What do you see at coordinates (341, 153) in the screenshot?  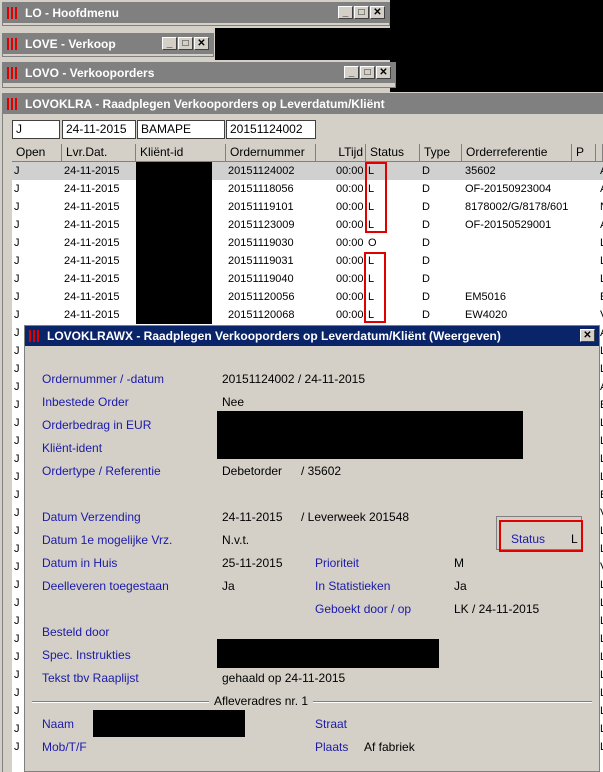 I see `column-header-ltijd: LTijd` at bounding box center [341, 153].